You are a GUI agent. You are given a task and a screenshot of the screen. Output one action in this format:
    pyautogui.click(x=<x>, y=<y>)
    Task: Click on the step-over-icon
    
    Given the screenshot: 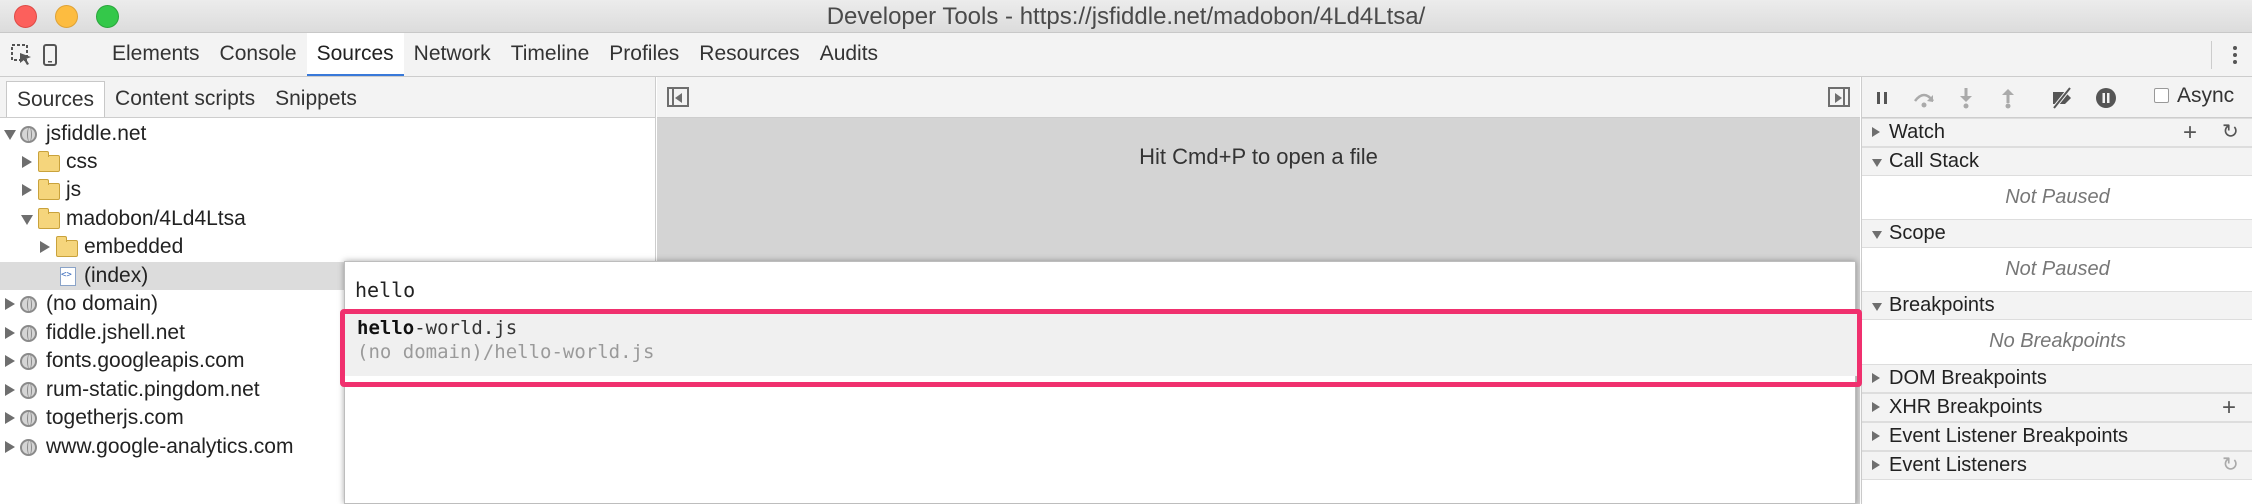 What is the action you would take?
    pyautogui.click(x=1924, y=98)
    